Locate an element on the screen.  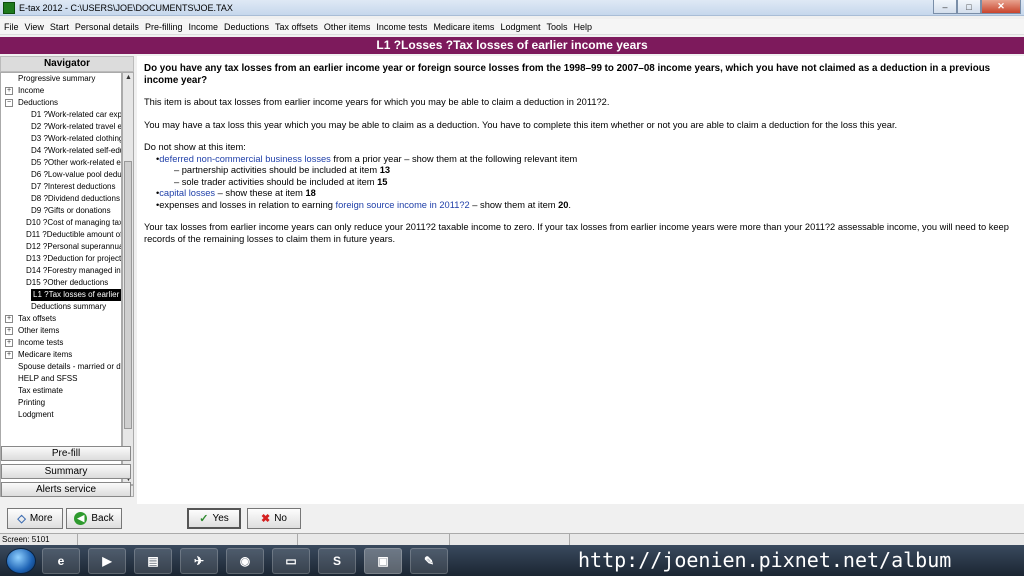
menu-personal-details: Personal details is located at coordinates (107, 27).